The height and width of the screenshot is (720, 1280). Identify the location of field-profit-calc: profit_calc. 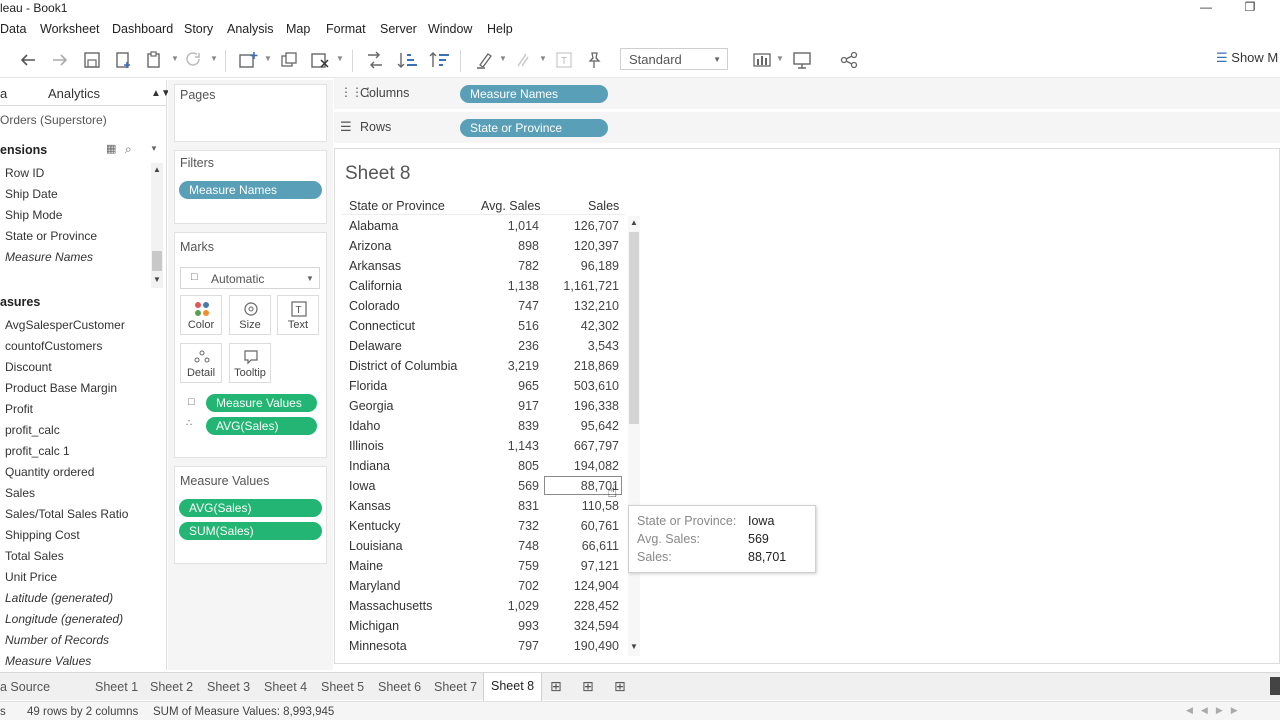
(32, 430).